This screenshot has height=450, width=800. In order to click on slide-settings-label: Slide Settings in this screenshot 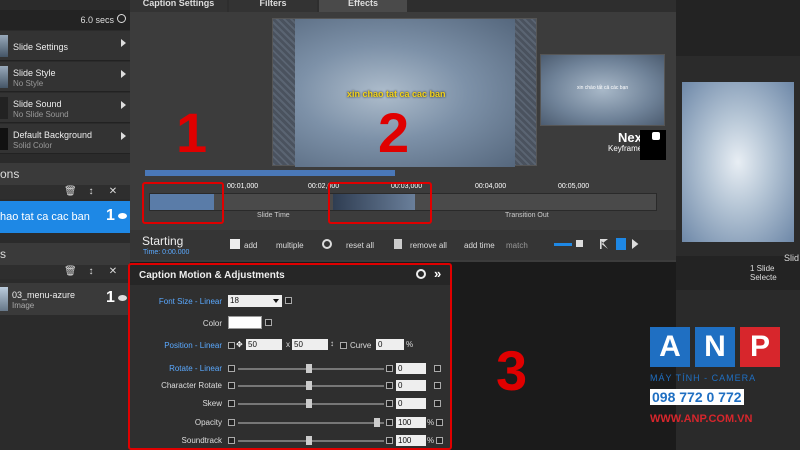, I will do `click(41, 47)`.